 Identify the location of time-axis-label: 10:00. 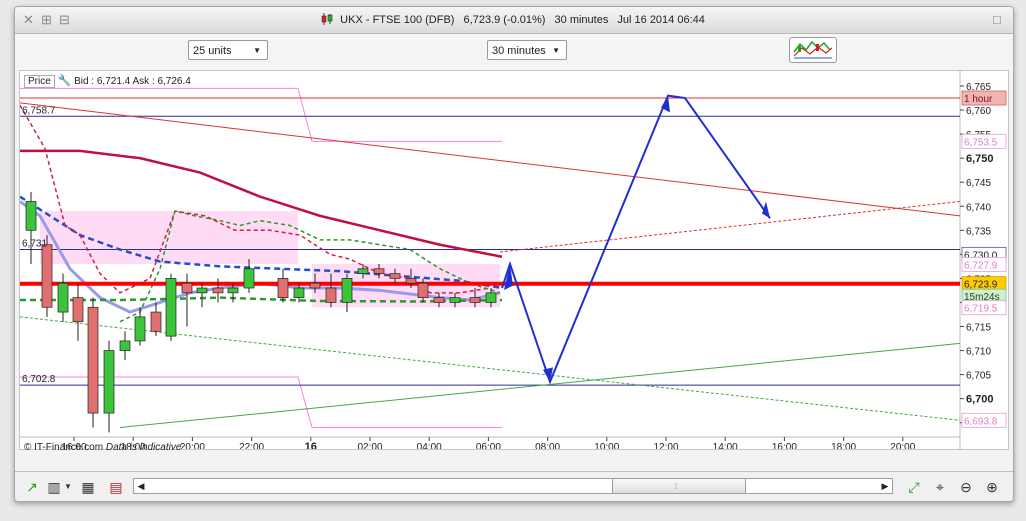
(606, 445).